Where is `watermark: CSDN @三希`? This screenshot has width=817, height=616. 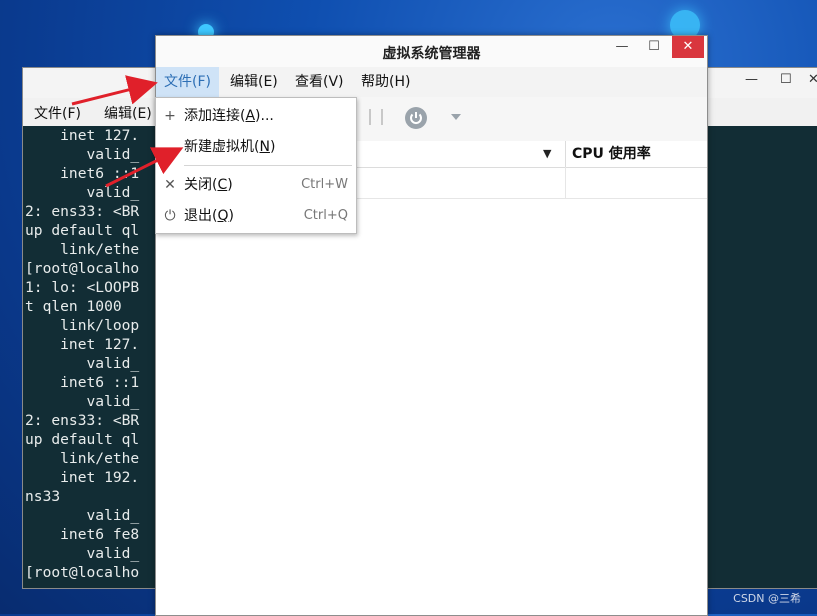 watermark: CSDN @三希 is located at coordinates (767, 598).